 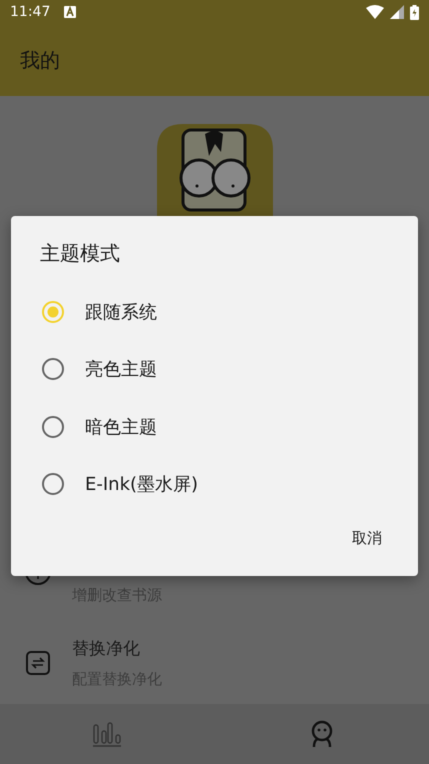 I want to click on profile-icon, so click(x=322, y=734).